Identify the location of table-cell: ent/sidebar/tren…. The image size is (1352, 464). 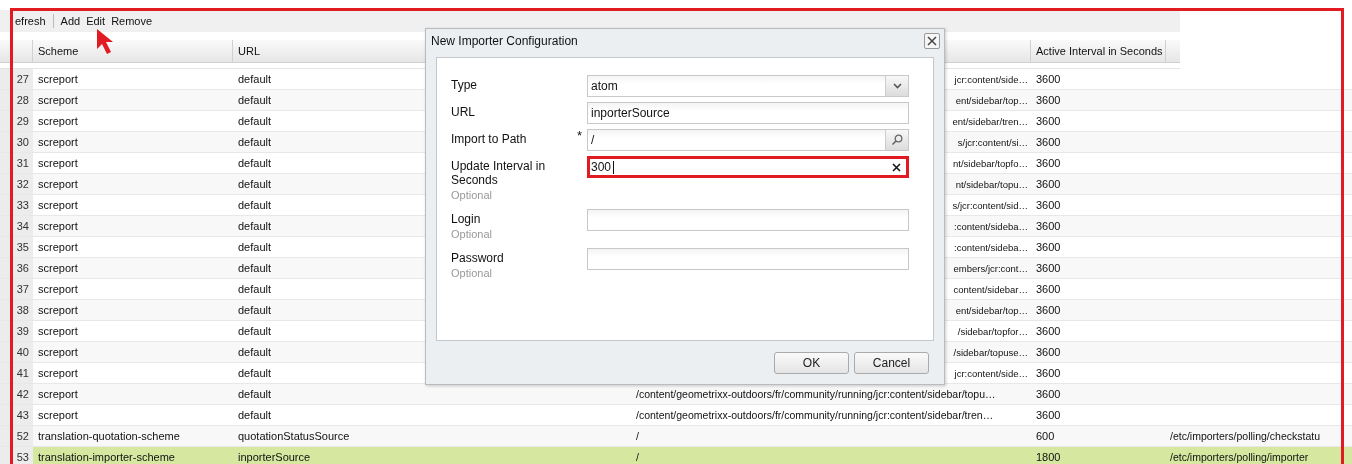
(990, 121).